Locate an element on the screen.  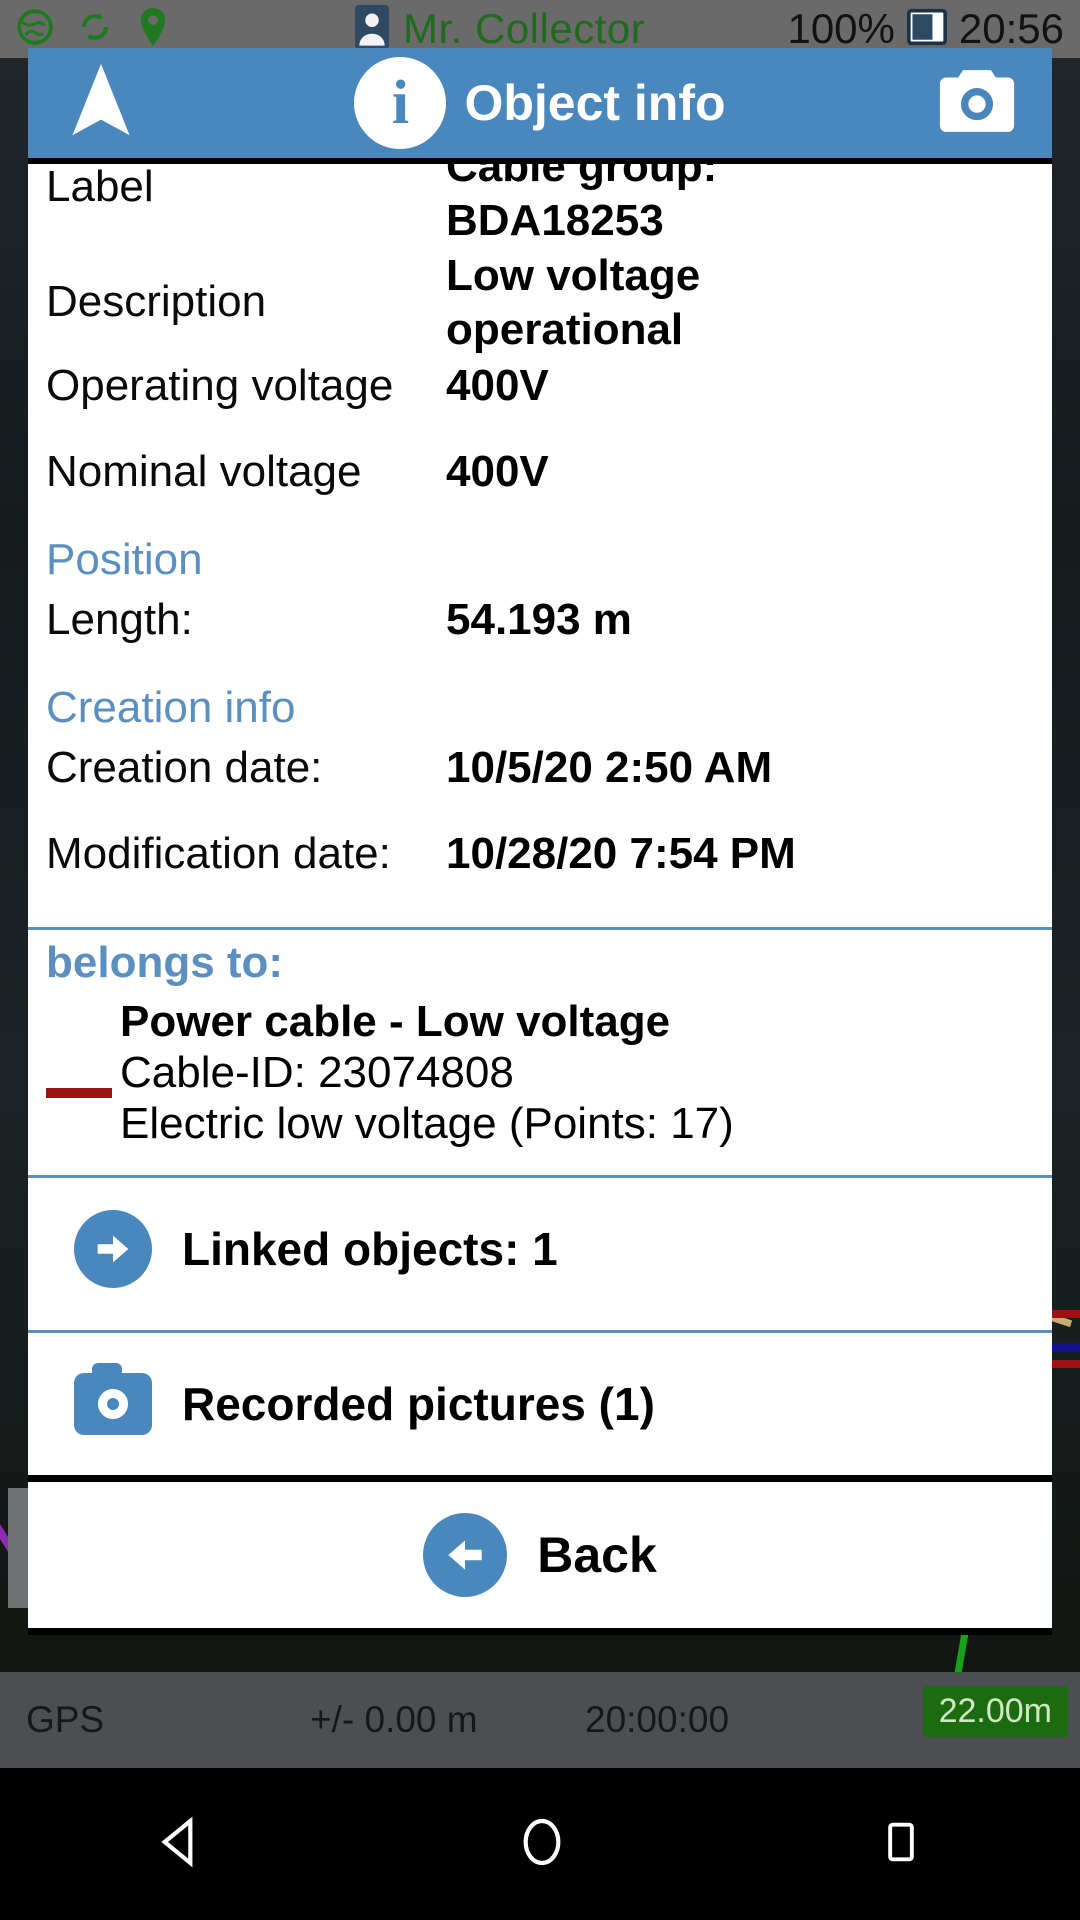
gps-accuracy: +/- 0.00 m is located at coordinates (394, 1719).